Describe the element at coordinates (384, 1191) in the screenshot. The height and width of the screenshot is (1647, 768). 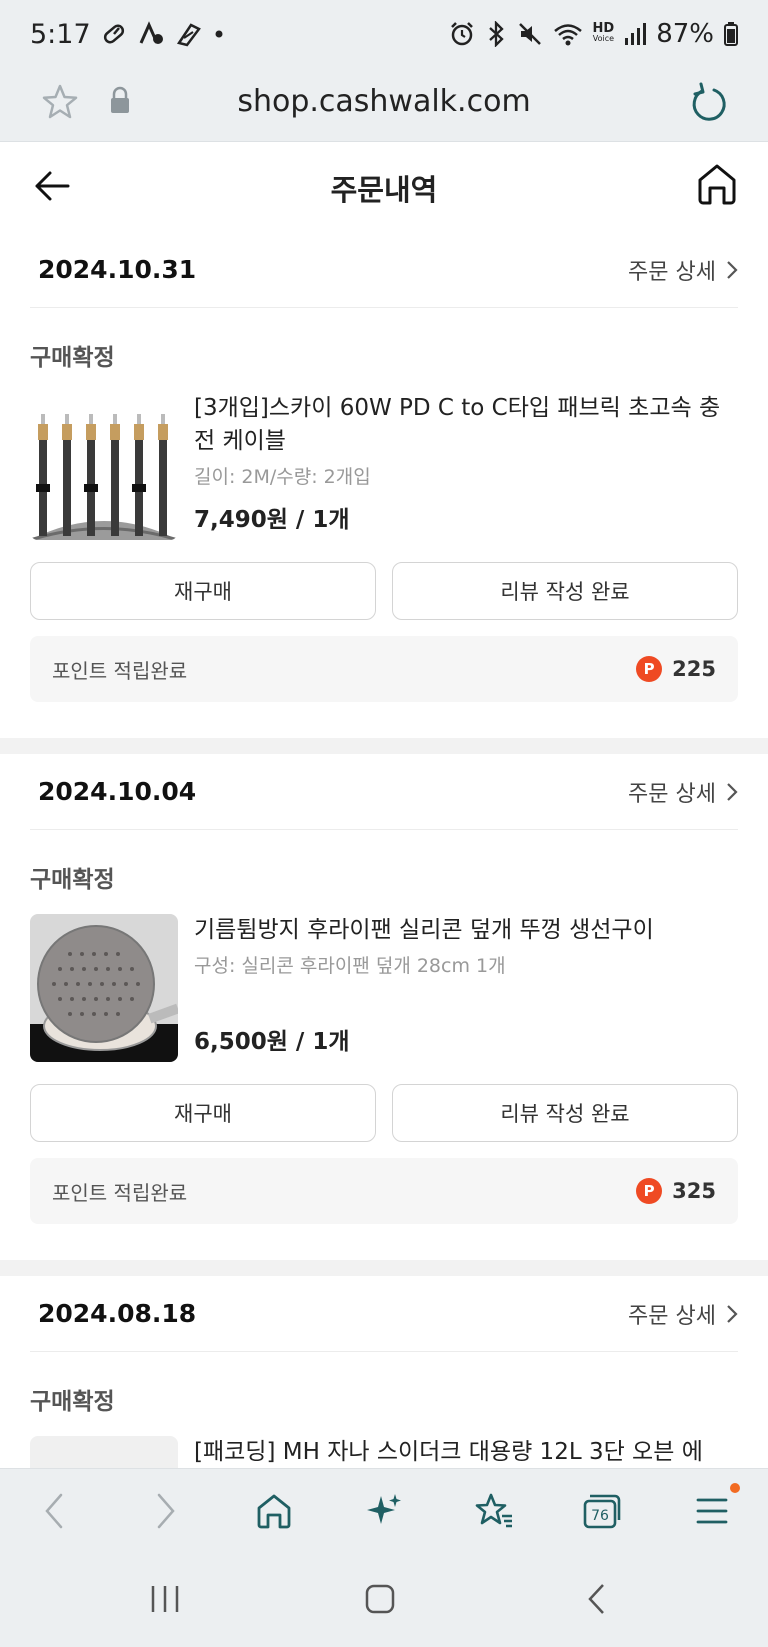
I see `points-box: 포인트 적립완료 P 325` at that location.